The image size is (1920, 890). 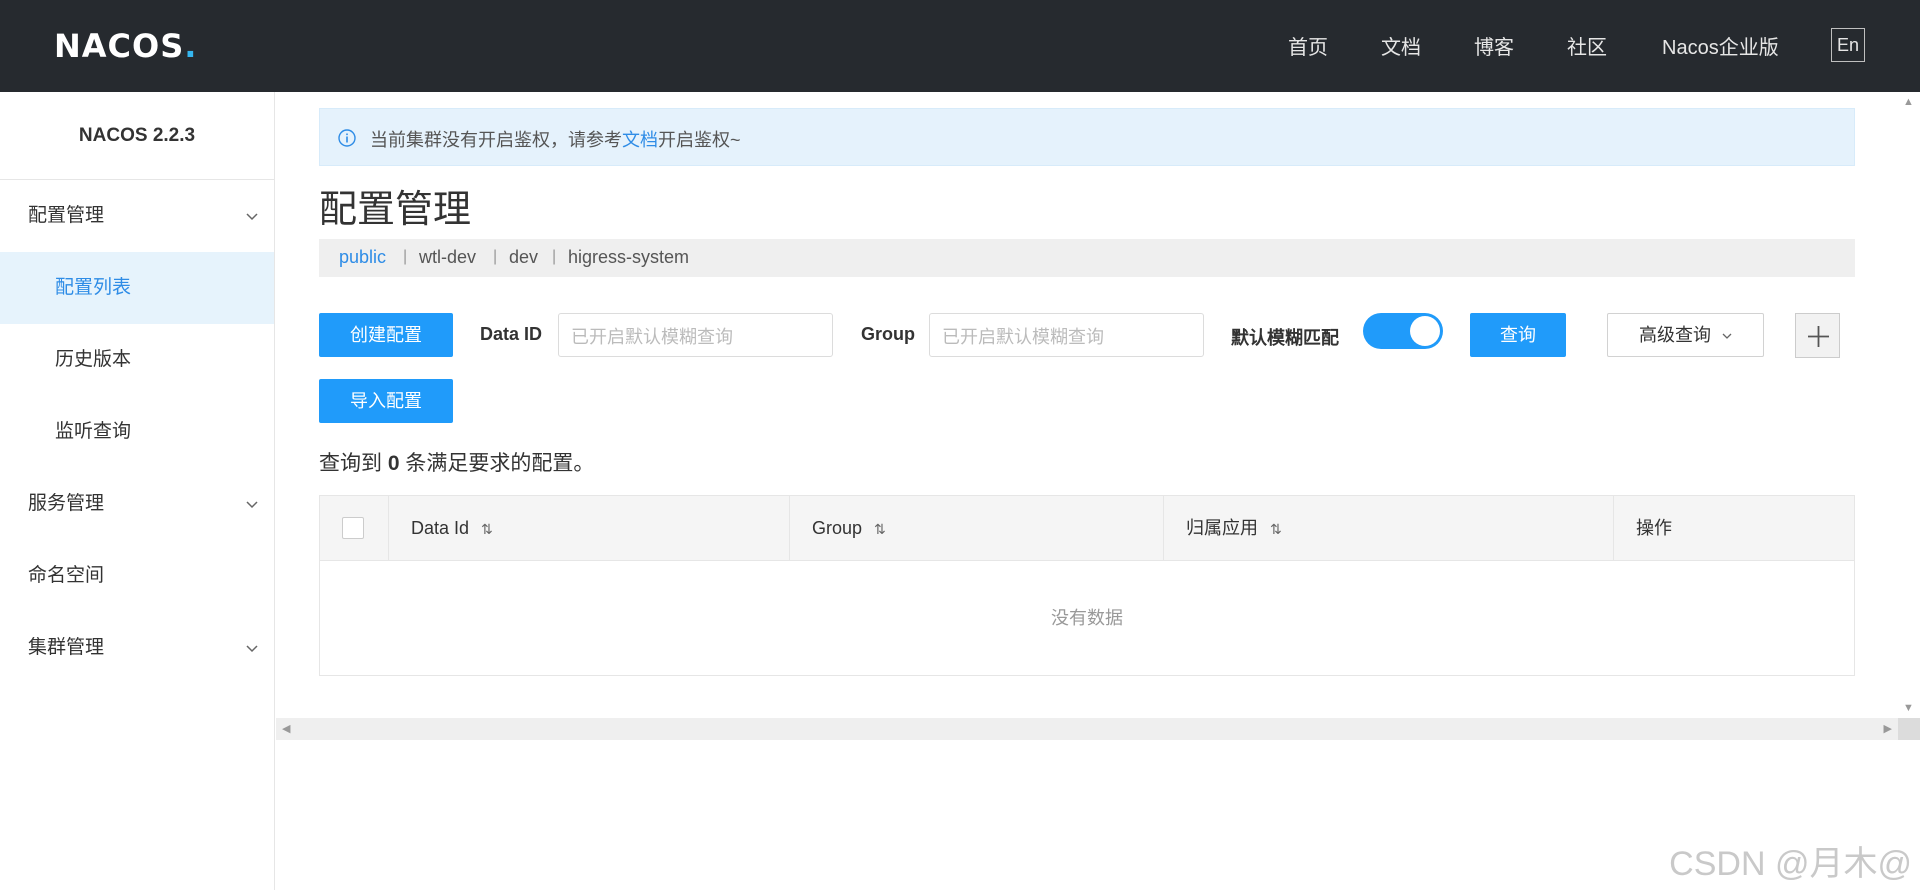 I want to click on scrollbar-corner, so click(x=1909, y=729).